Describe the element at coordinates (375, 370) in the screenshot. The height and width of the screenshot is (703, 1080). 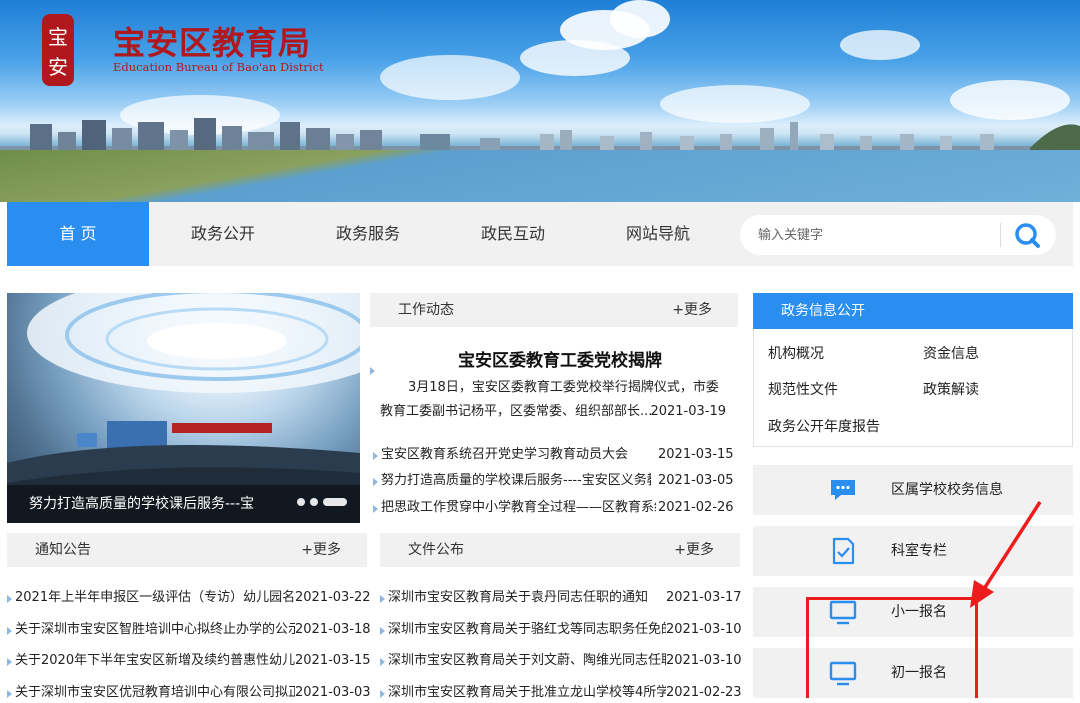
I see `featured-bullet` at that location.